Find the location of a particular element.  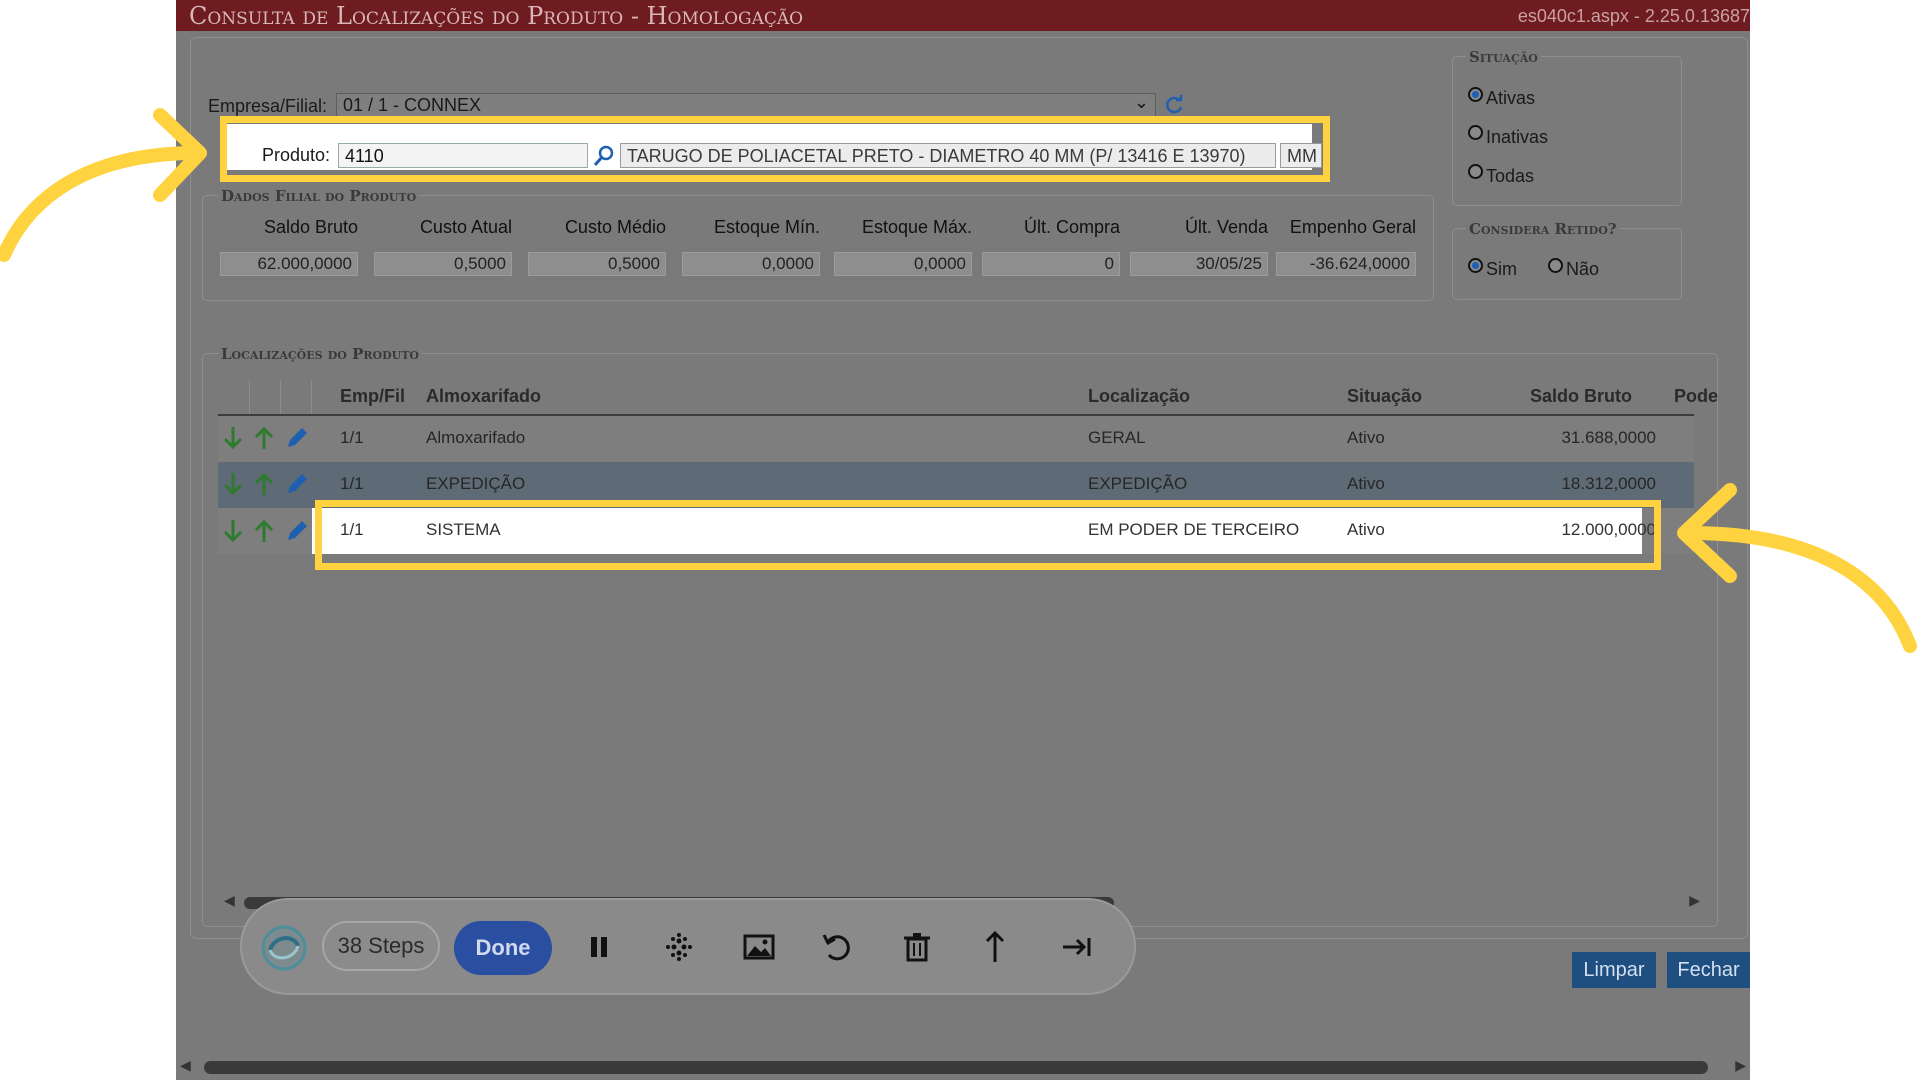

trash-icon is located at coordinates (917, 947).